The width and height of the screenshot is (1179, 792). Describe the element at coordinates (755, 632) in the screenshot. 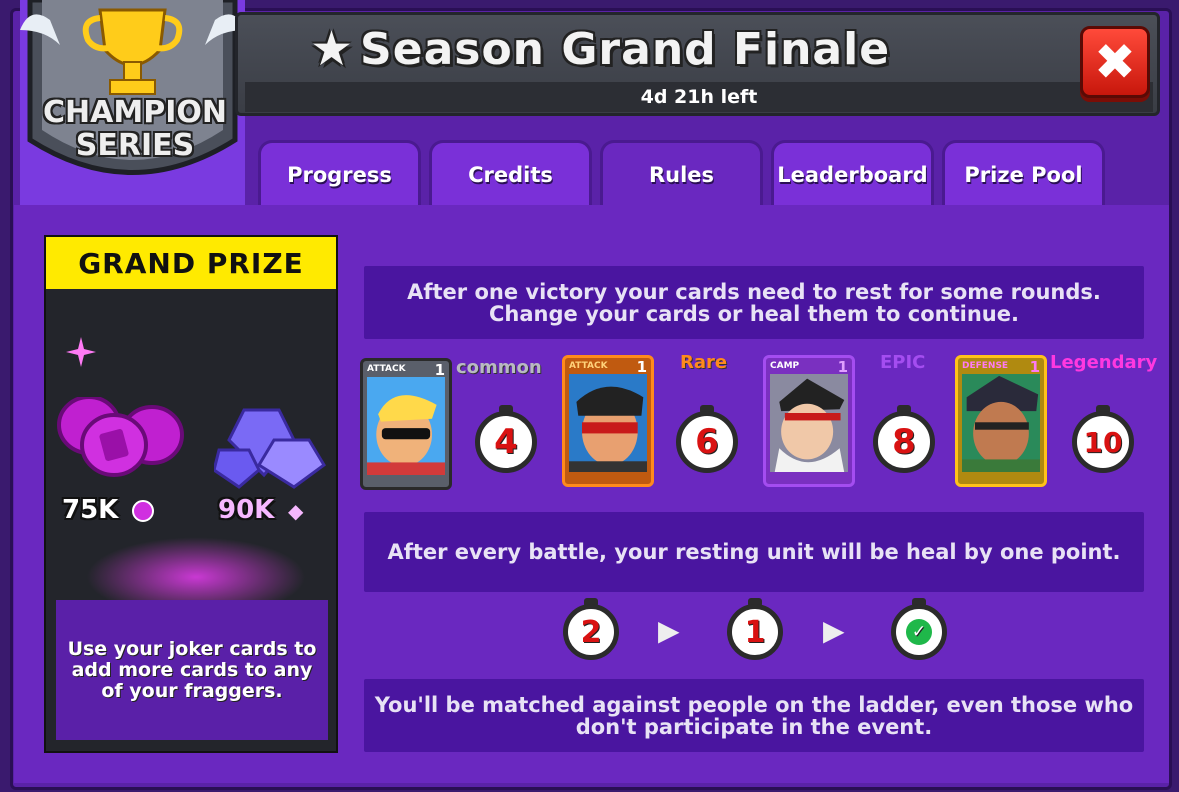

I see `heal-step-value: 1` at that location.